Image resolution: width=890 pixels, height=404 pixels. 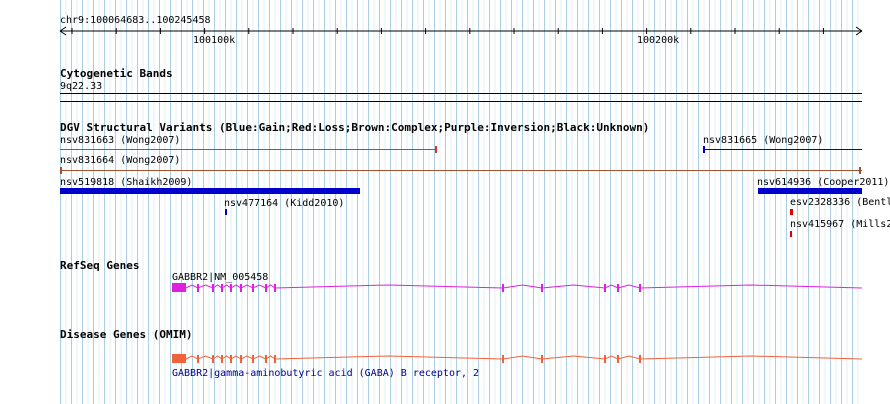 I want to click on ruler-tick-label: 100100k, so click(x=214, y=40).